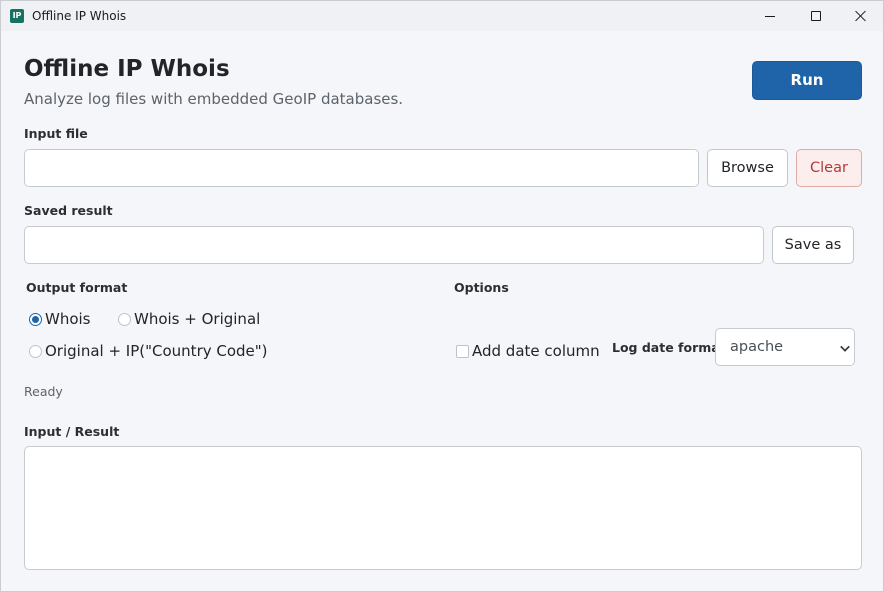  I want to click on saved-result-field, so click(394, 245).